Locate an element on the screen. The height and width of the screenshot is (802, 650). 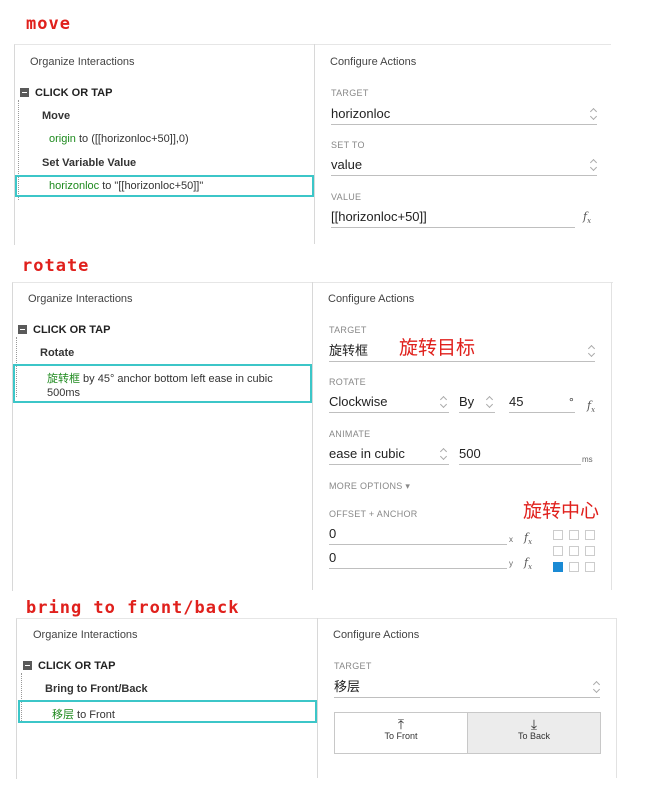
anchor-middle-right is located at coordinates (590, 551).